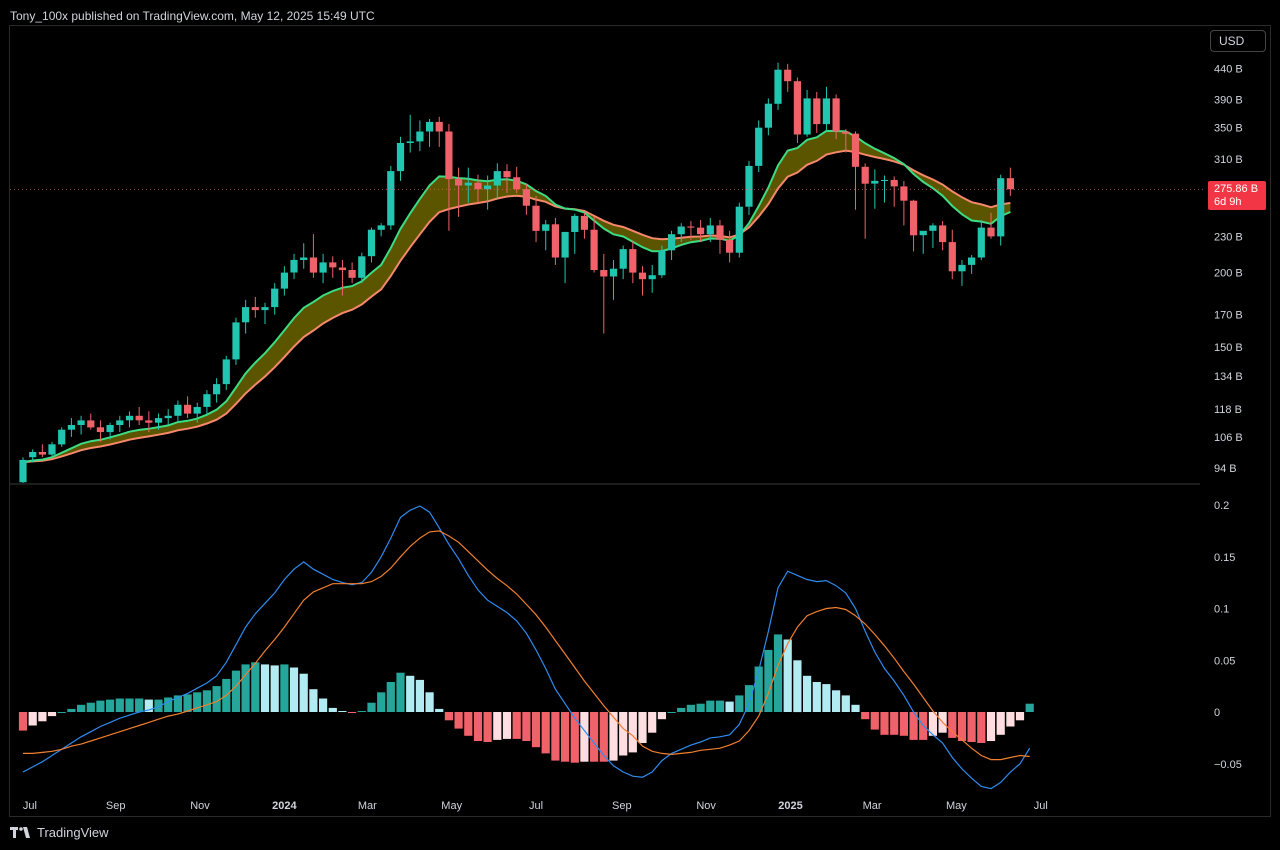 The width and height of the screenshot is (1280, 850). What do you see at coordinates (30, 806) in the screenshot?
I see `time-tick-label: Jul` at bounding box center [30, 806].